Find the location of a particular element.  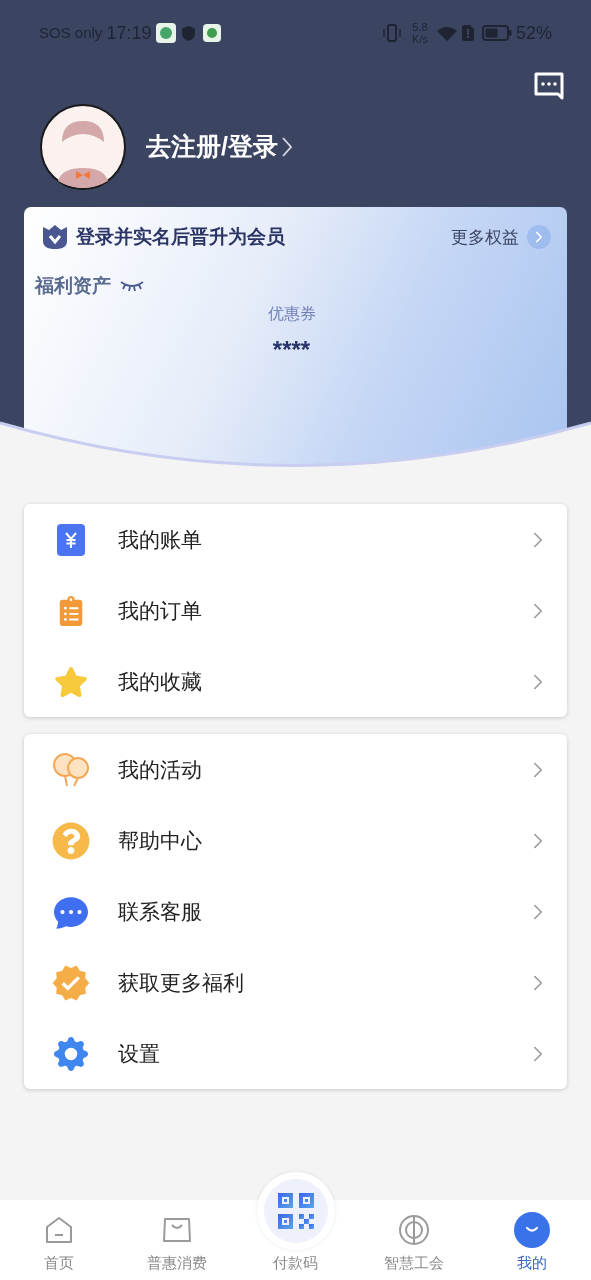

menu-item-label: 设置 is located at coordinates (139, 1053).